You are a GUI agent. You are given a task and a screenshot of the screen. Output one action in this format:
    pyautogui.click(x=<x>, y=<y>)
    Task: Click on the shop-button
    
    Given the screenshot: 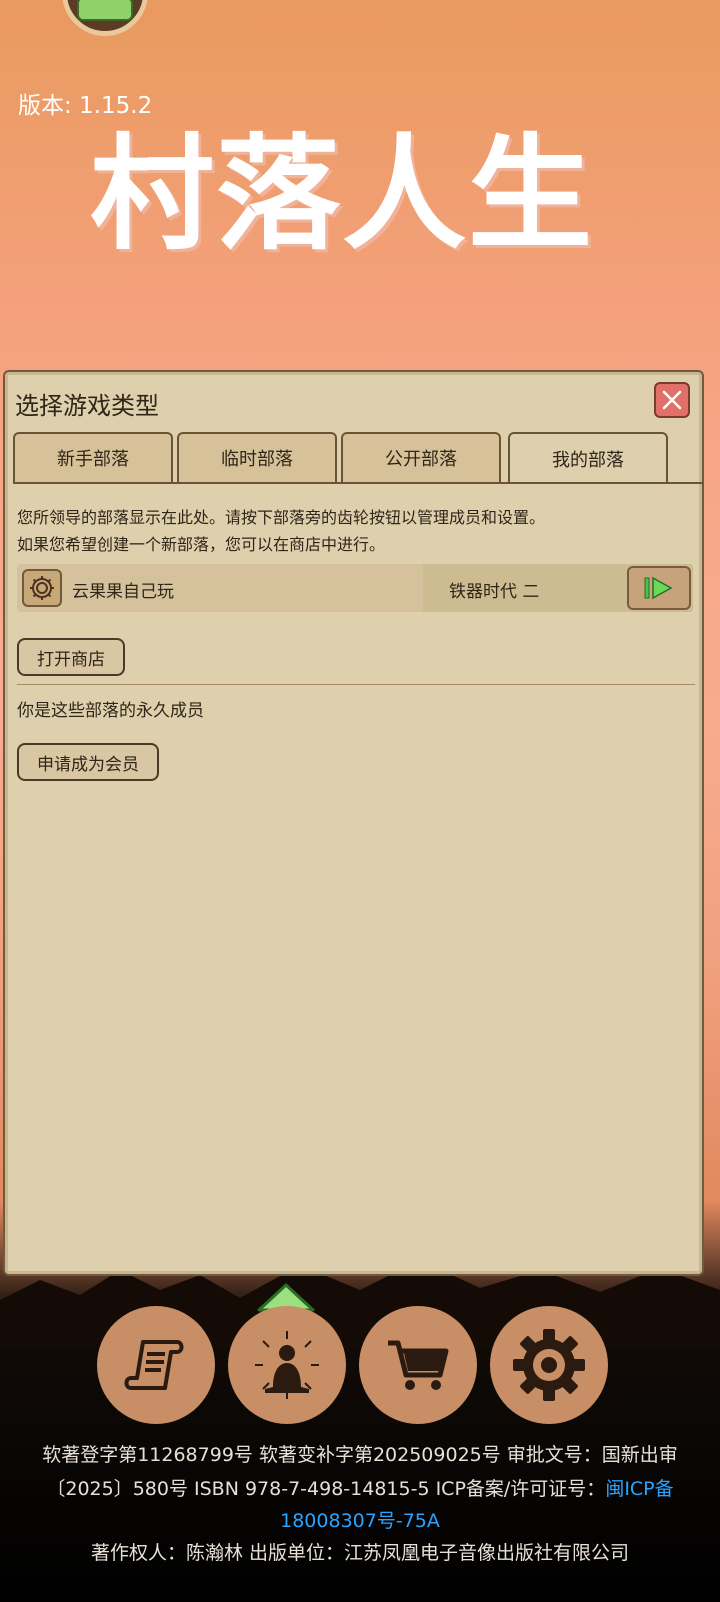 What is the action you would take?
    pyautogui.click(x=418, y=1365)
    